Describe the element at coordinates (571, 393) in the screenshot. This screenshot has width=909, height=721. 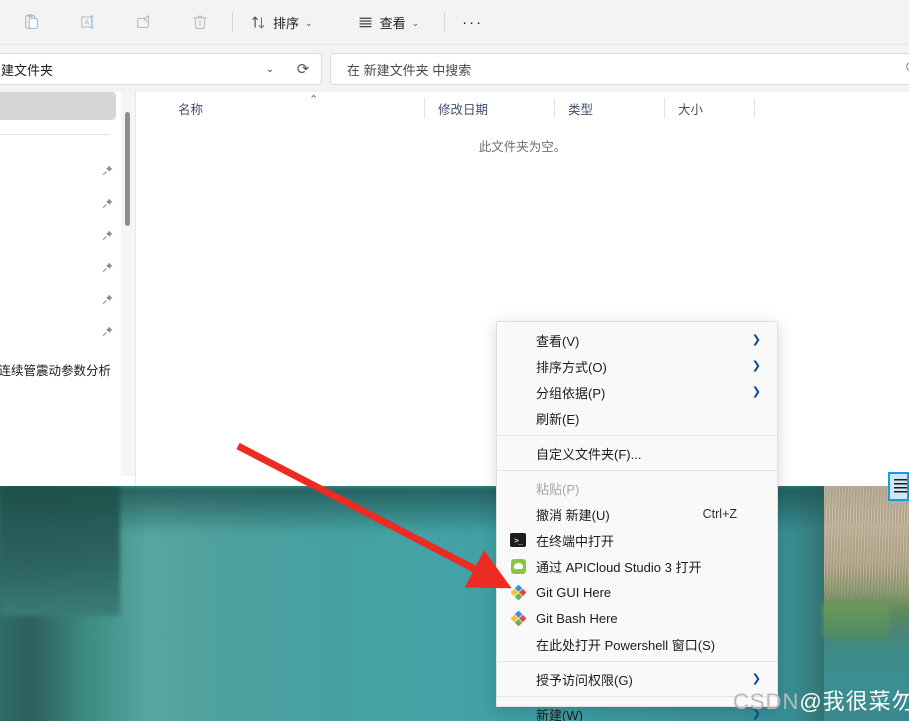
I see `menu-item-label: 分组依据(P)` at that location.